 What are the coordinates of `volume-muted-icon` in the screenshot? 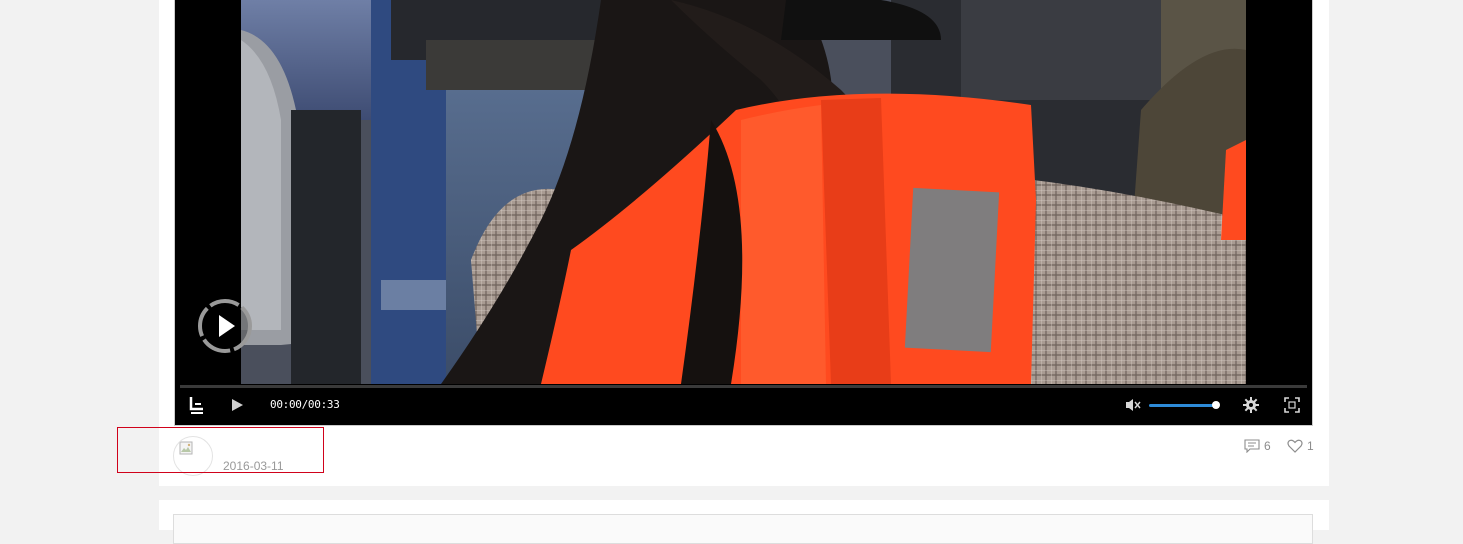 It's located at (1133, 405).